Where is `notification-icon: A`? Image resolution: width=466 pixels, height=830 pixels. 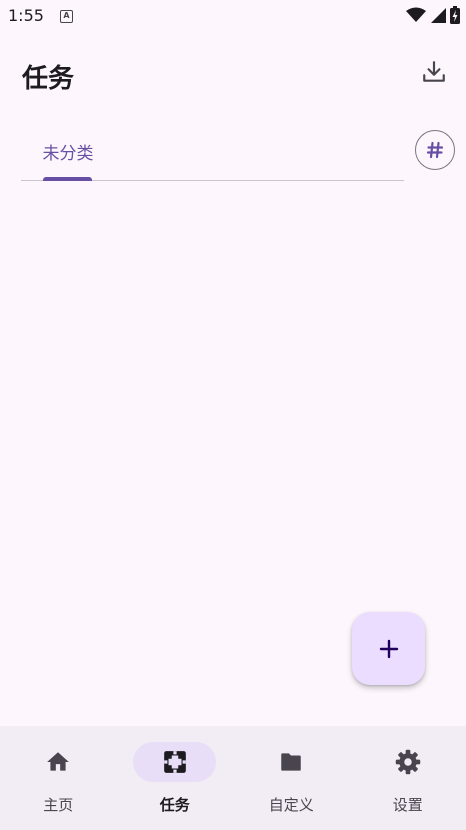
notification-icon: A is located at coordinates (66, 16).